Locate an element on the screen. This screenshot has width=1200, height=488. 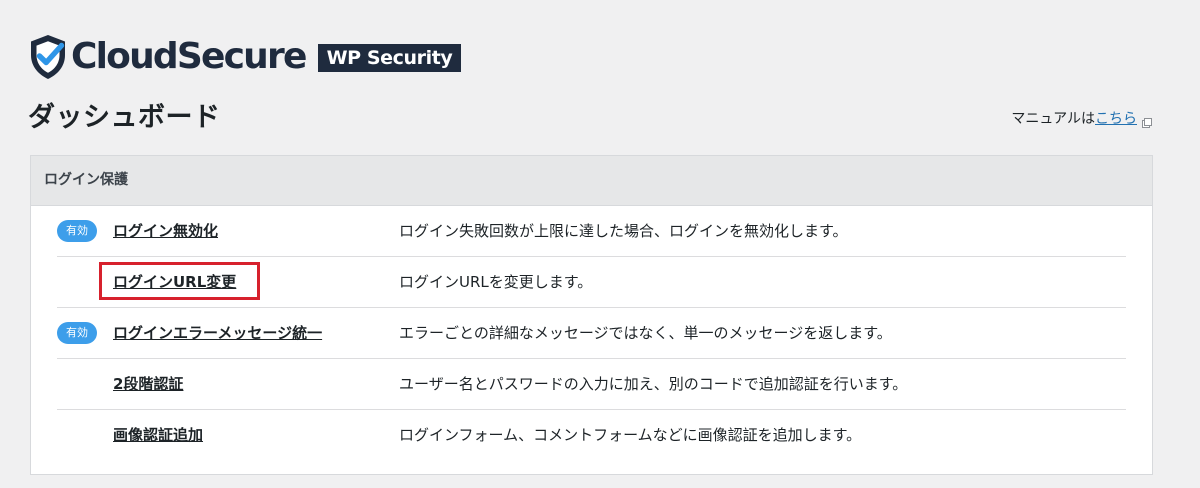
feature-link-two-factor-auth: 2段階認証 is located at coordinates (148, 384).